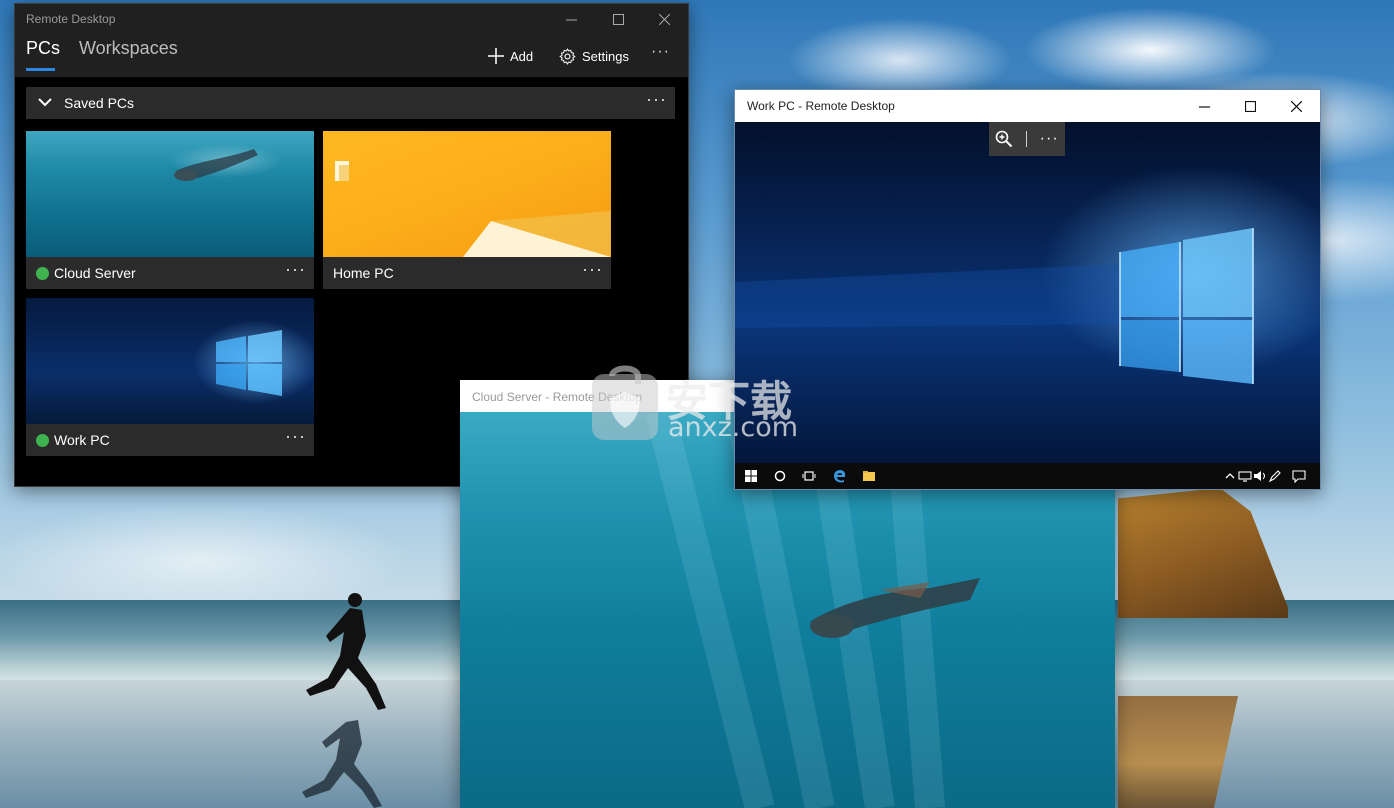 This screenshot has width=1394, height=808. Describe the element at coordinates (522, 56) in the screenshot. I see `add-label: Add` at that location.